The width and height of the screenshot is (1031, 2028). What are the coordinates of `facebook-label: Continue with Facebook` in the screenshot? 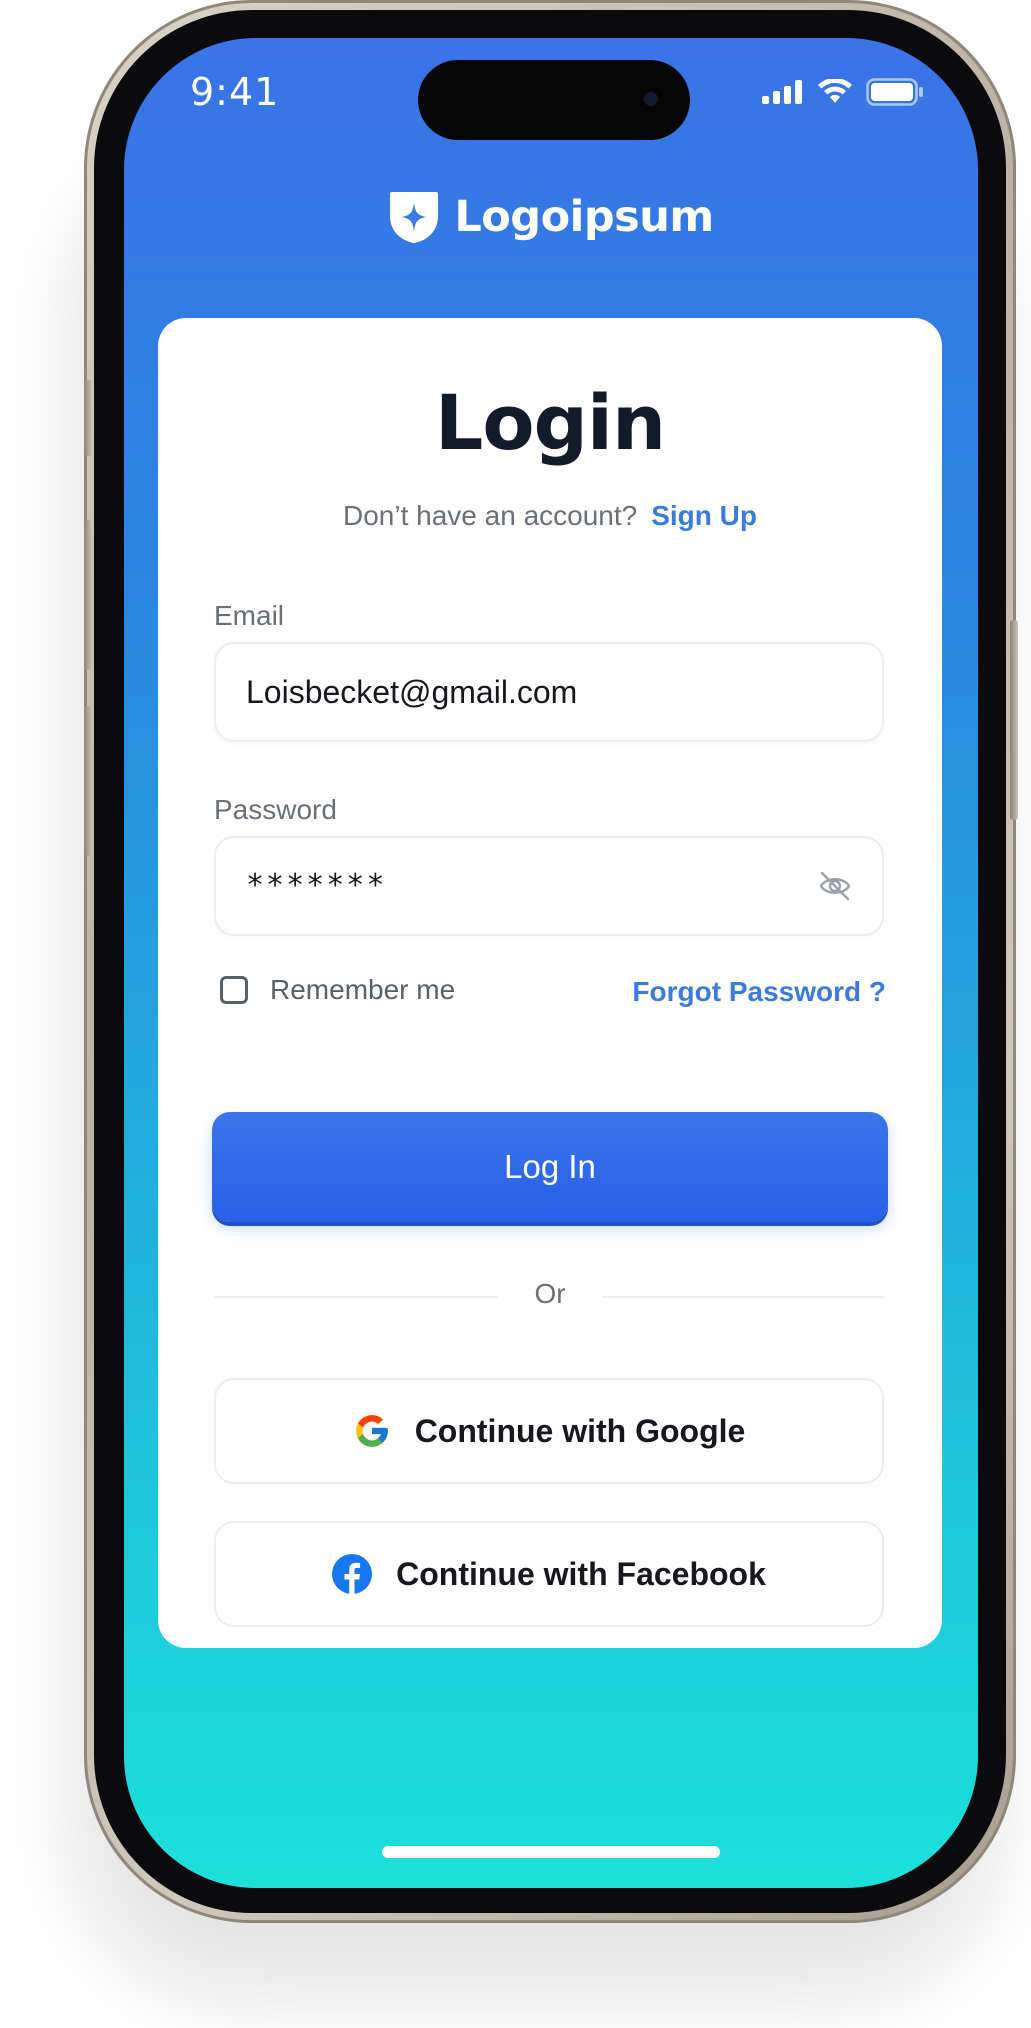 It's located at (581, 1573).